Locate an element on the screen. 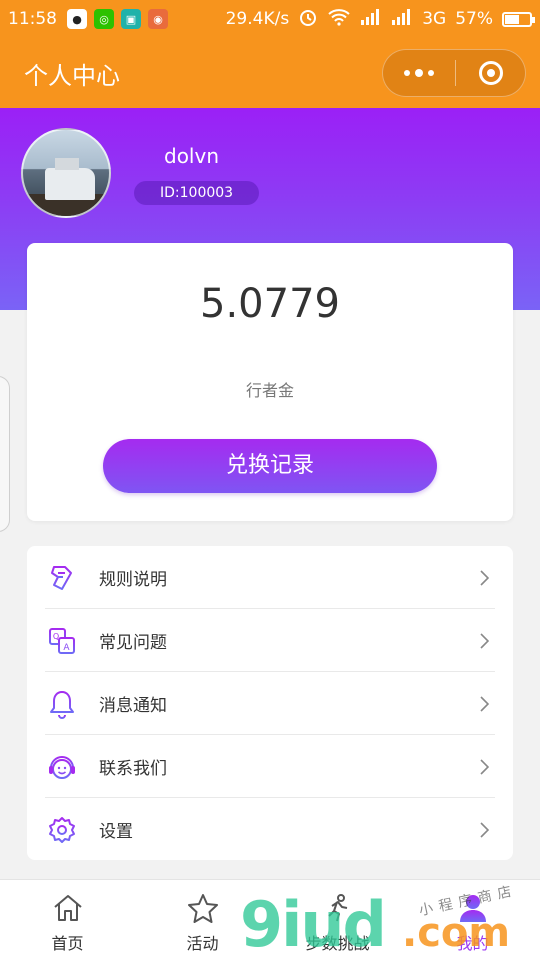 Image resolution: width=540 pixels, height=960 pixels. menu-item-rules: 规则说明 is located at coordinates (270, 577).